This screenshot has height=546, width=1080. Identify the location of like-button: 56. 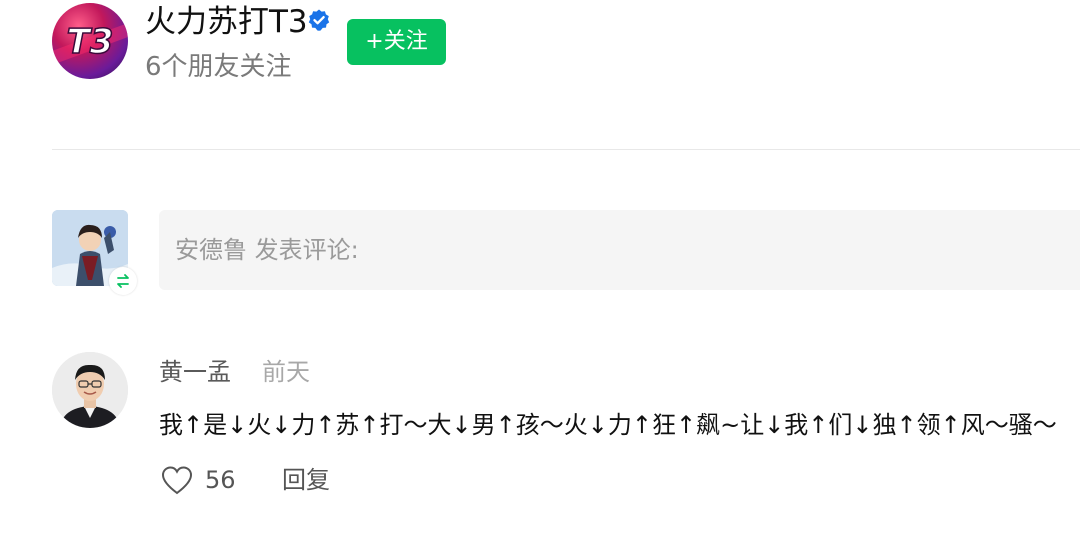
(197, 480).